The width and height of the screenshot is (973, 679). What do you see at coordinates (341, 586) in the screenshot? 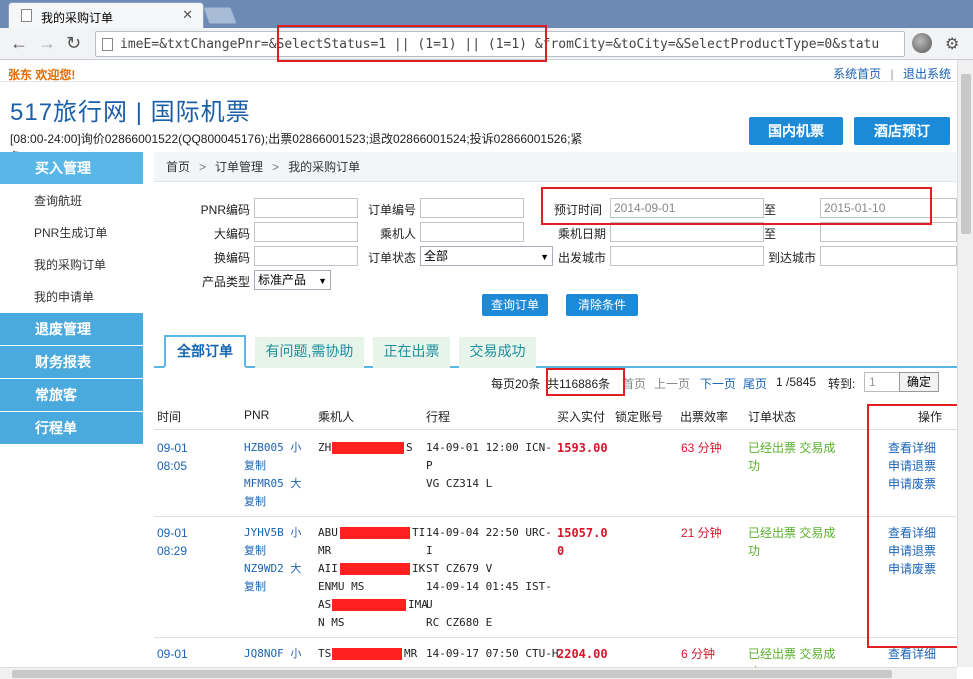
I see `passenger-title: ENMU MS` at bounding box center [341, 586].